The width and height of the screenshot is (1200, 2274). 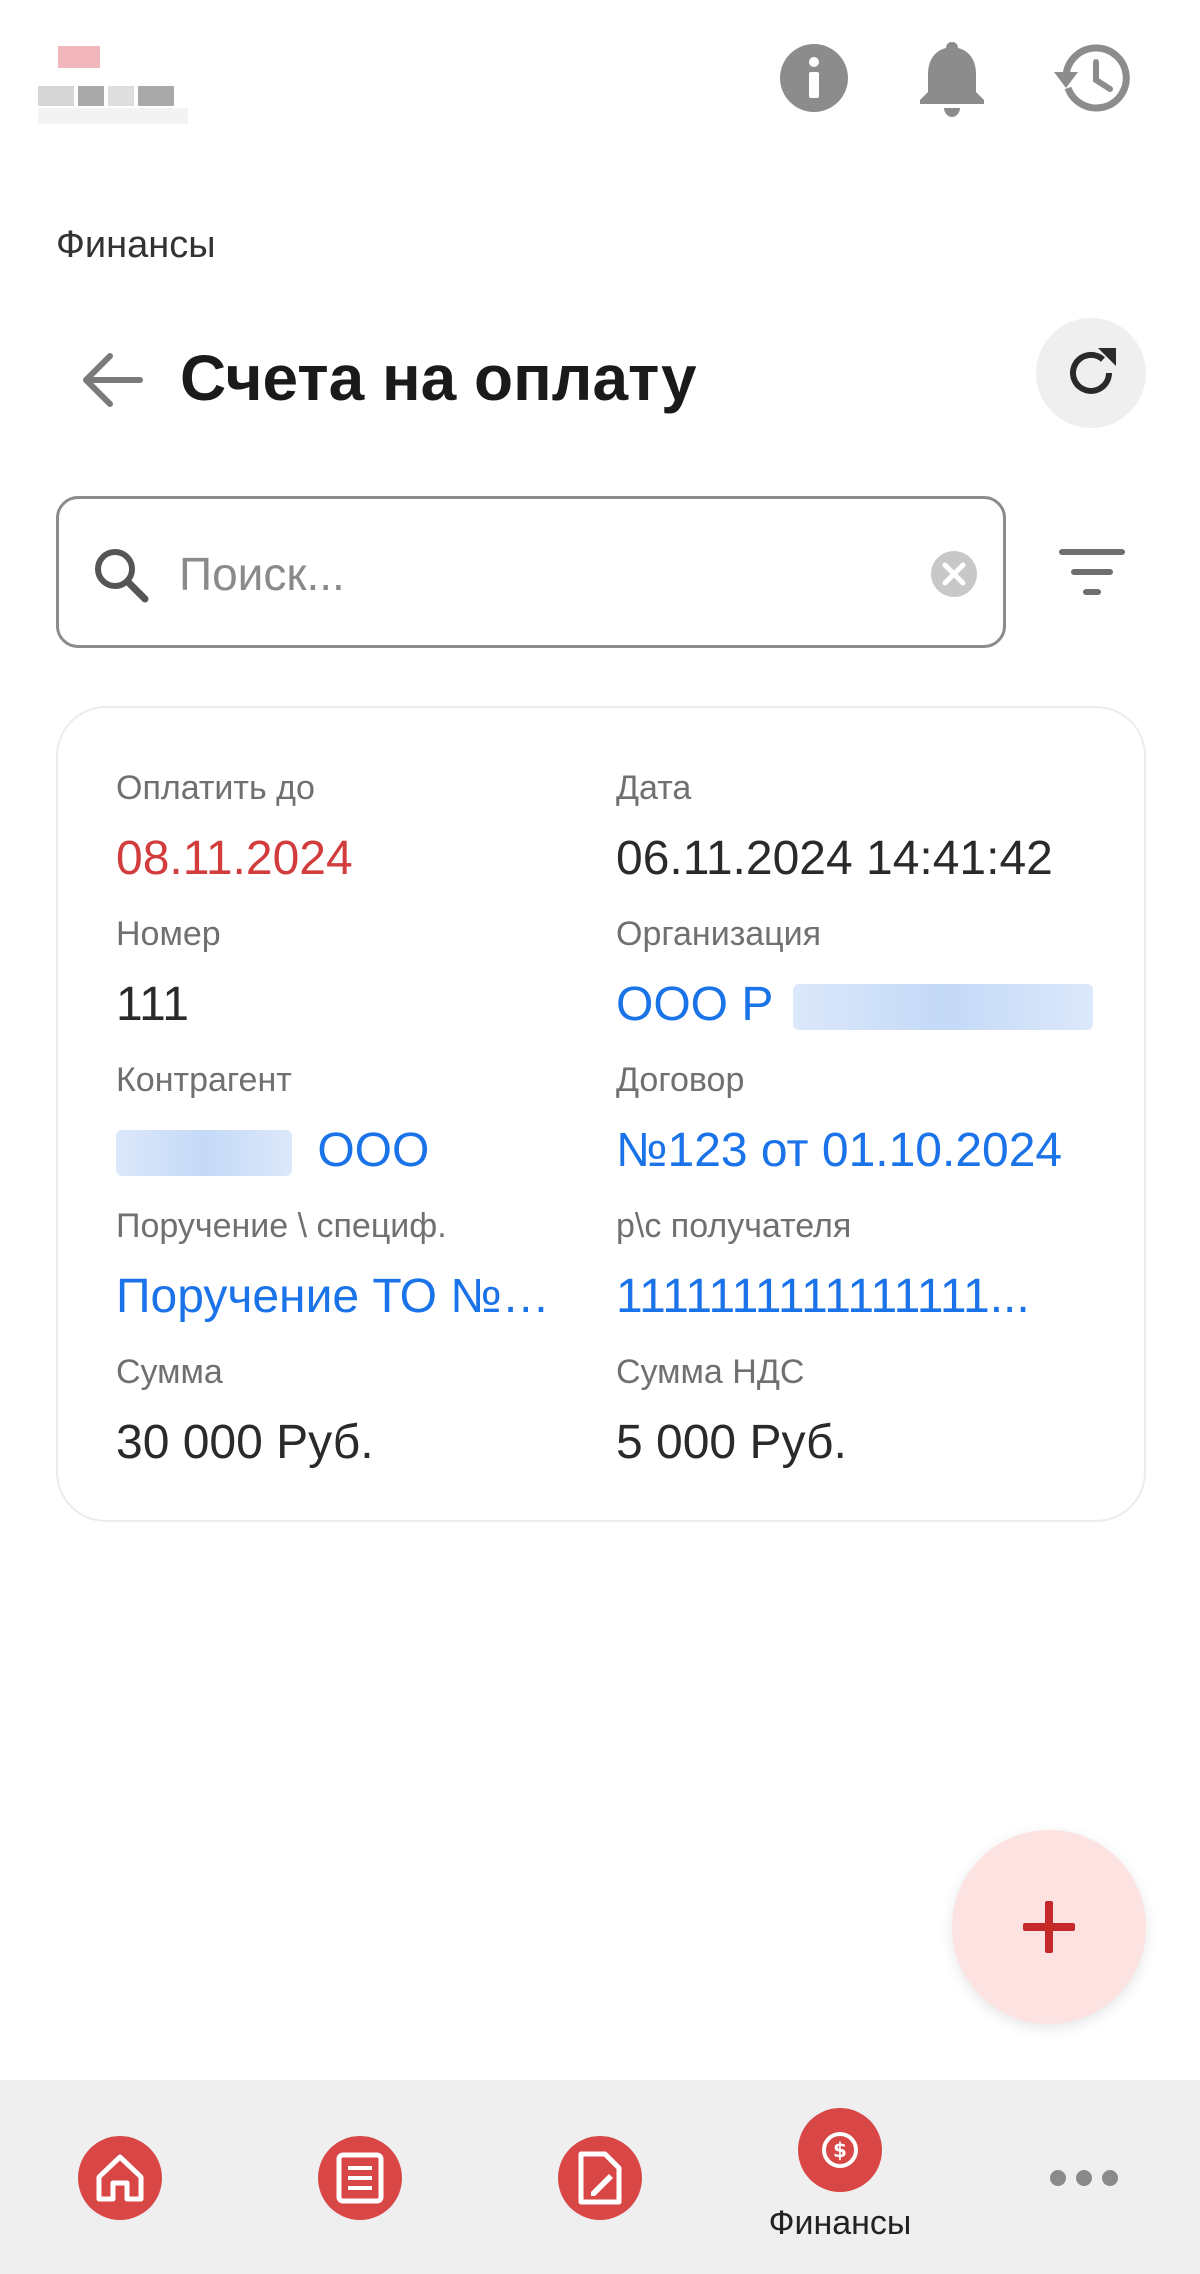 I want to click on back-arrow-icon, so click(x=113, y=380).